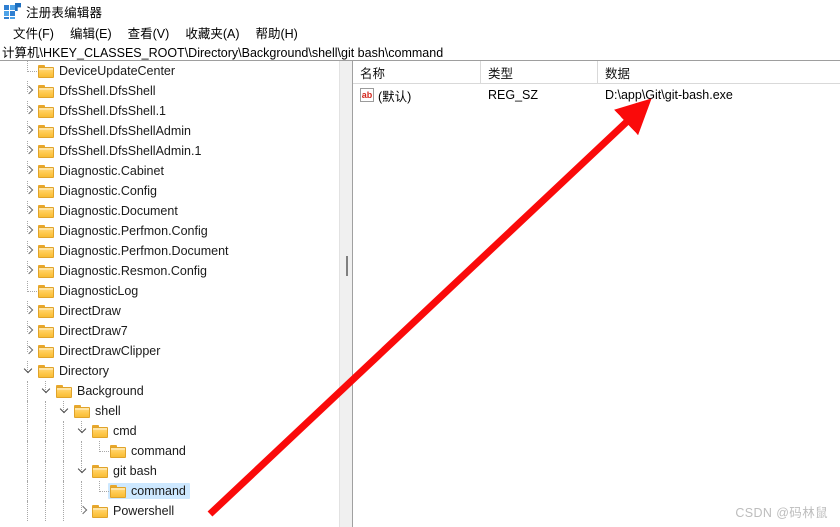 The image size is (840, 527). I want to click on tree-item: Diagnostic.Perfmon.Document, so click(169, 251).